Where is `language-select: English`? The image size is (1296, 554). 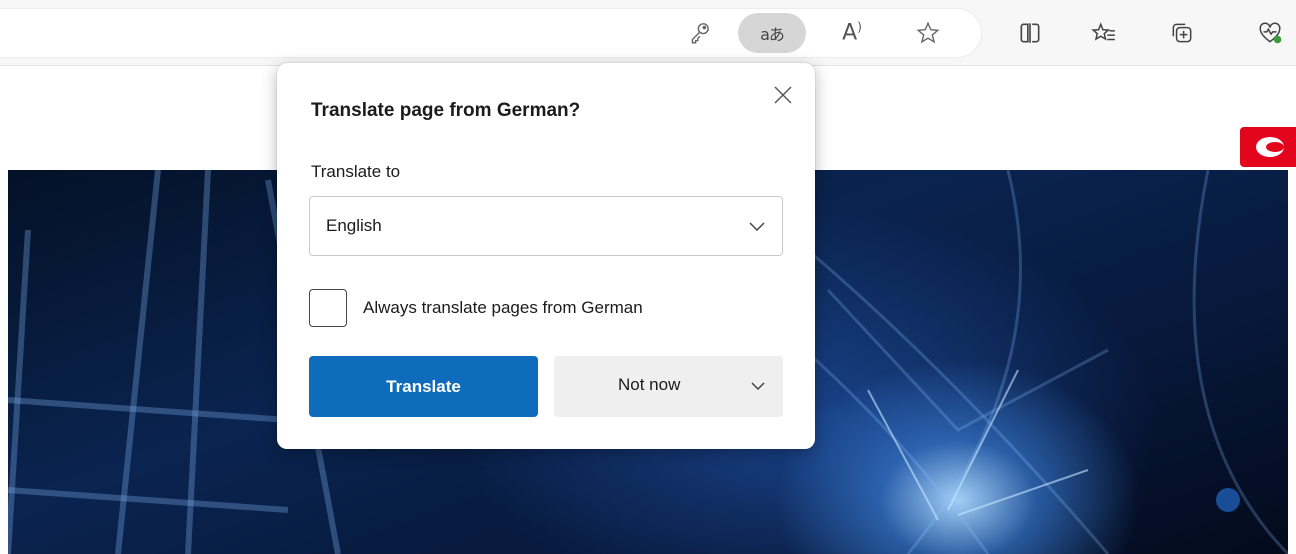
language-select: English is located at coordinates (546, 226).